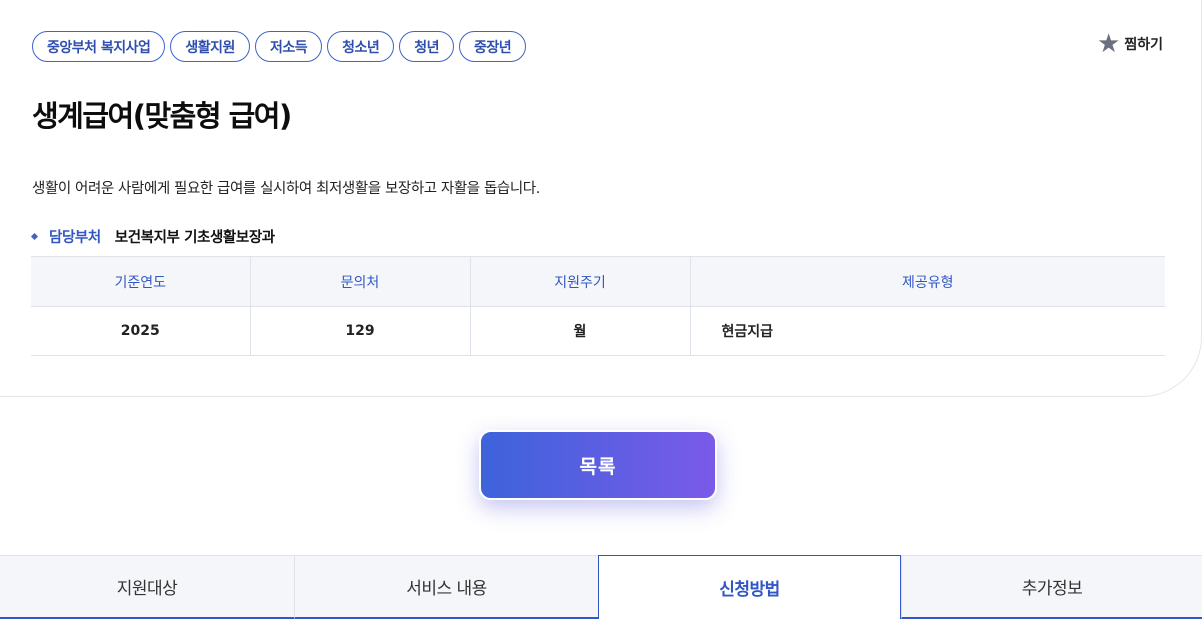  I want to click on table-row: 2025 129 월 현금지급, so click(598, 331).